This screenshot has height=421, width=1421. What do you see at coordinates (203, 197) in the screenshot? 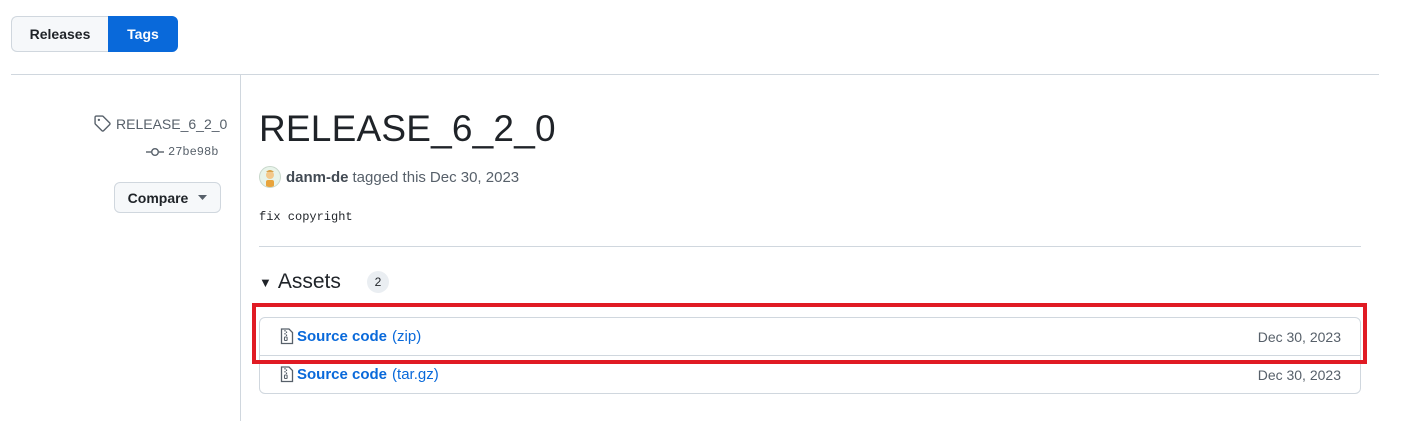
I see `triangle-down-icon` at bounding box center [203, 197].